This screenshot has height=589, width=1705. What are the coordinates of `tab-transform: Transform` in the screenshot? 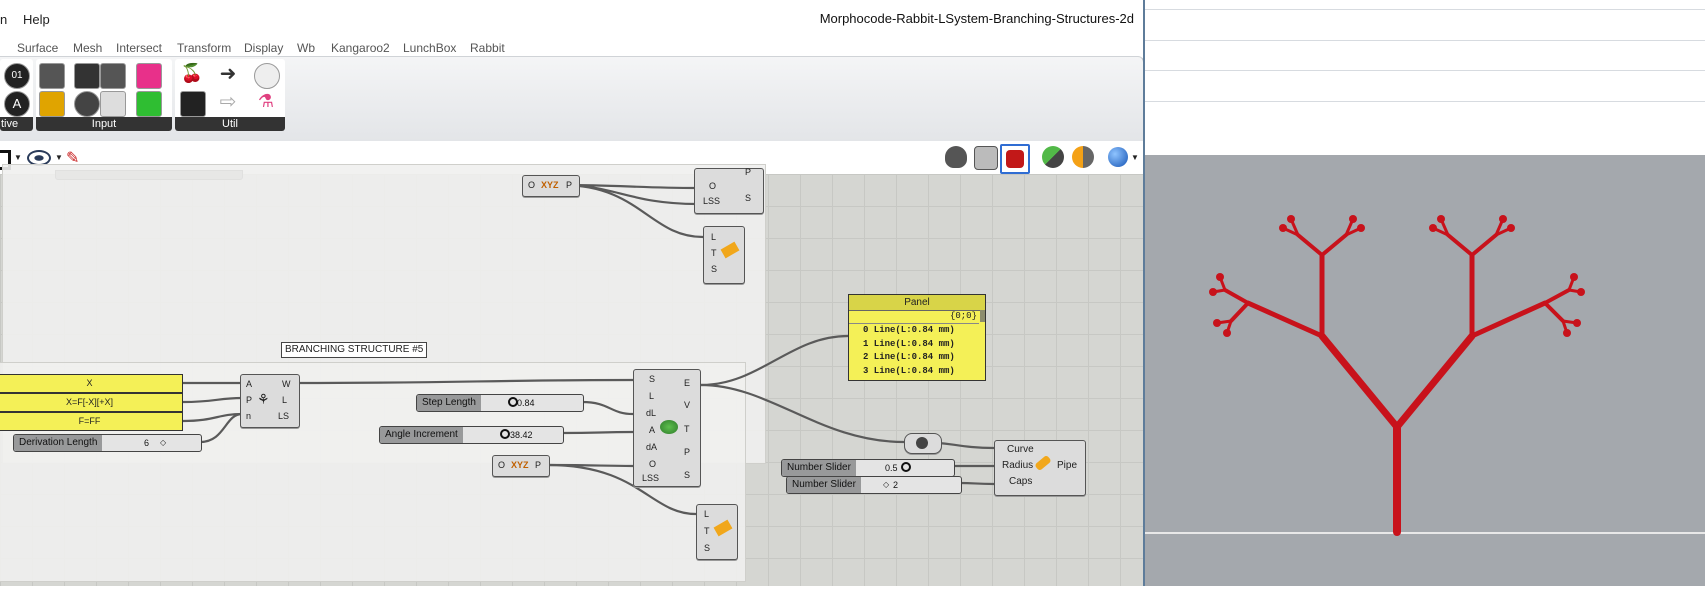 It's located at (204, 48).